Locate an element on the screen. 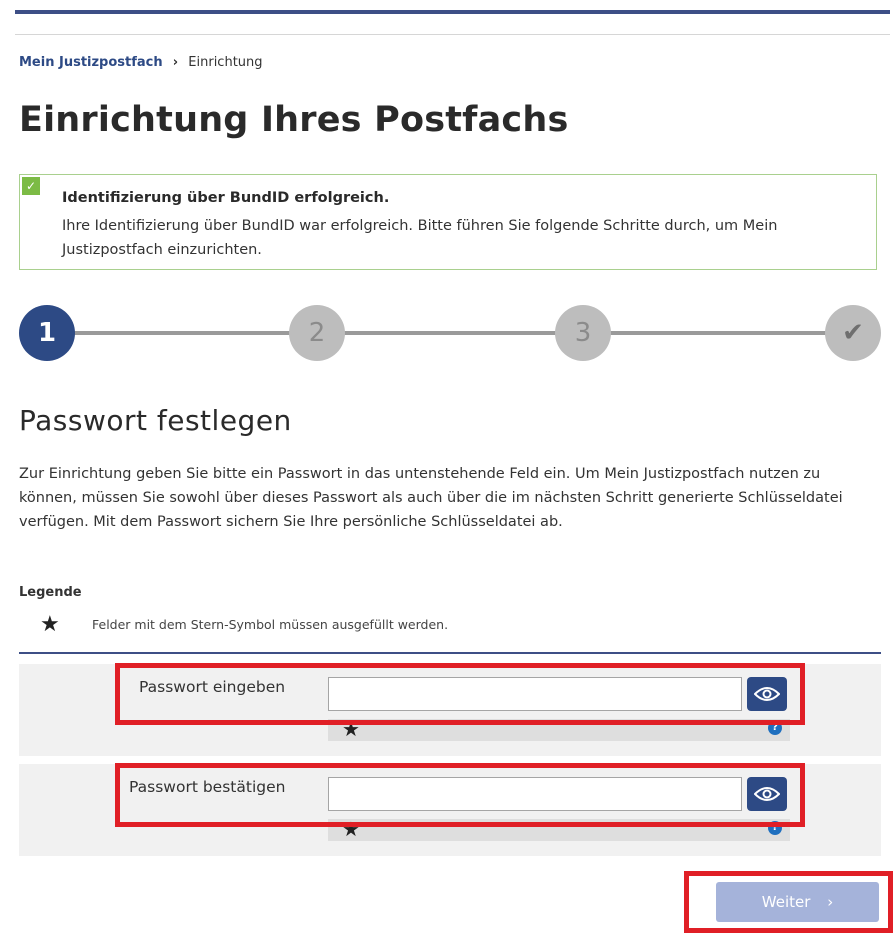 The image size is (893, 947). breadcrumb: Mein Justizpostfach › Einrichtung is located at coordinates (141, 62).